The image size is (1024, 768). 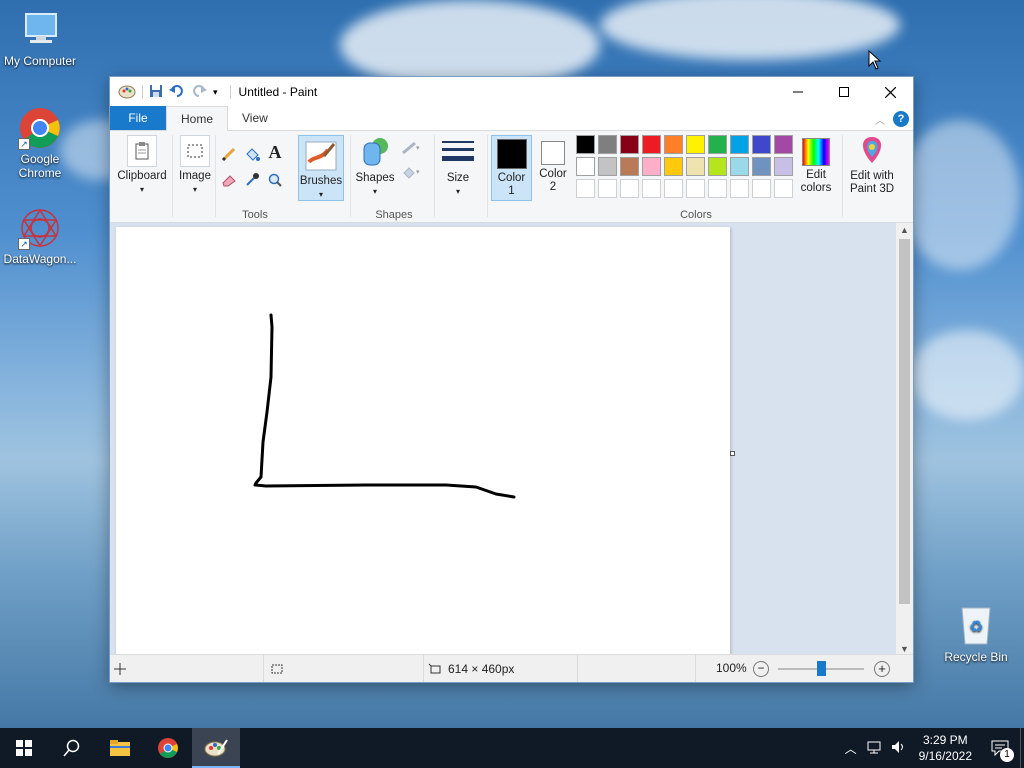 What do you see at coordinates (216, 748) in the screenshot?
I see `taskbar-paint` at bounding box center [216, 748].